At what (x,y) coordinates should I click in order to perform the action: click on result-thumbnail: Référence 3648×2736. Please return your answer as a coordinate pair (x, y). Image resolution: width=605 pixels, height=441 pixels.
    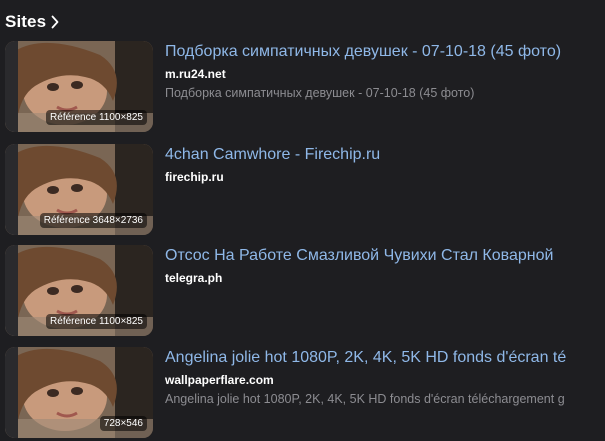
    Looking at the image, I should click on (79, 189).